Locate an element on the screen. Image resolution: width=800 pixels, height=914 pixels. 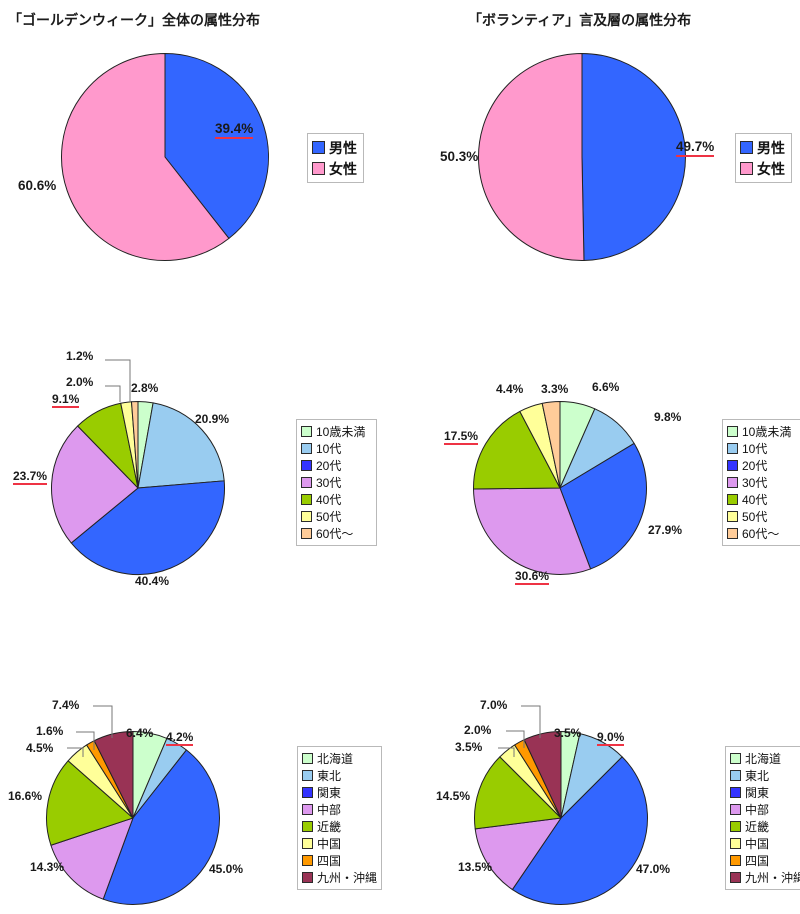
pie-svg-vol-age is located at coordinates (560, 488).